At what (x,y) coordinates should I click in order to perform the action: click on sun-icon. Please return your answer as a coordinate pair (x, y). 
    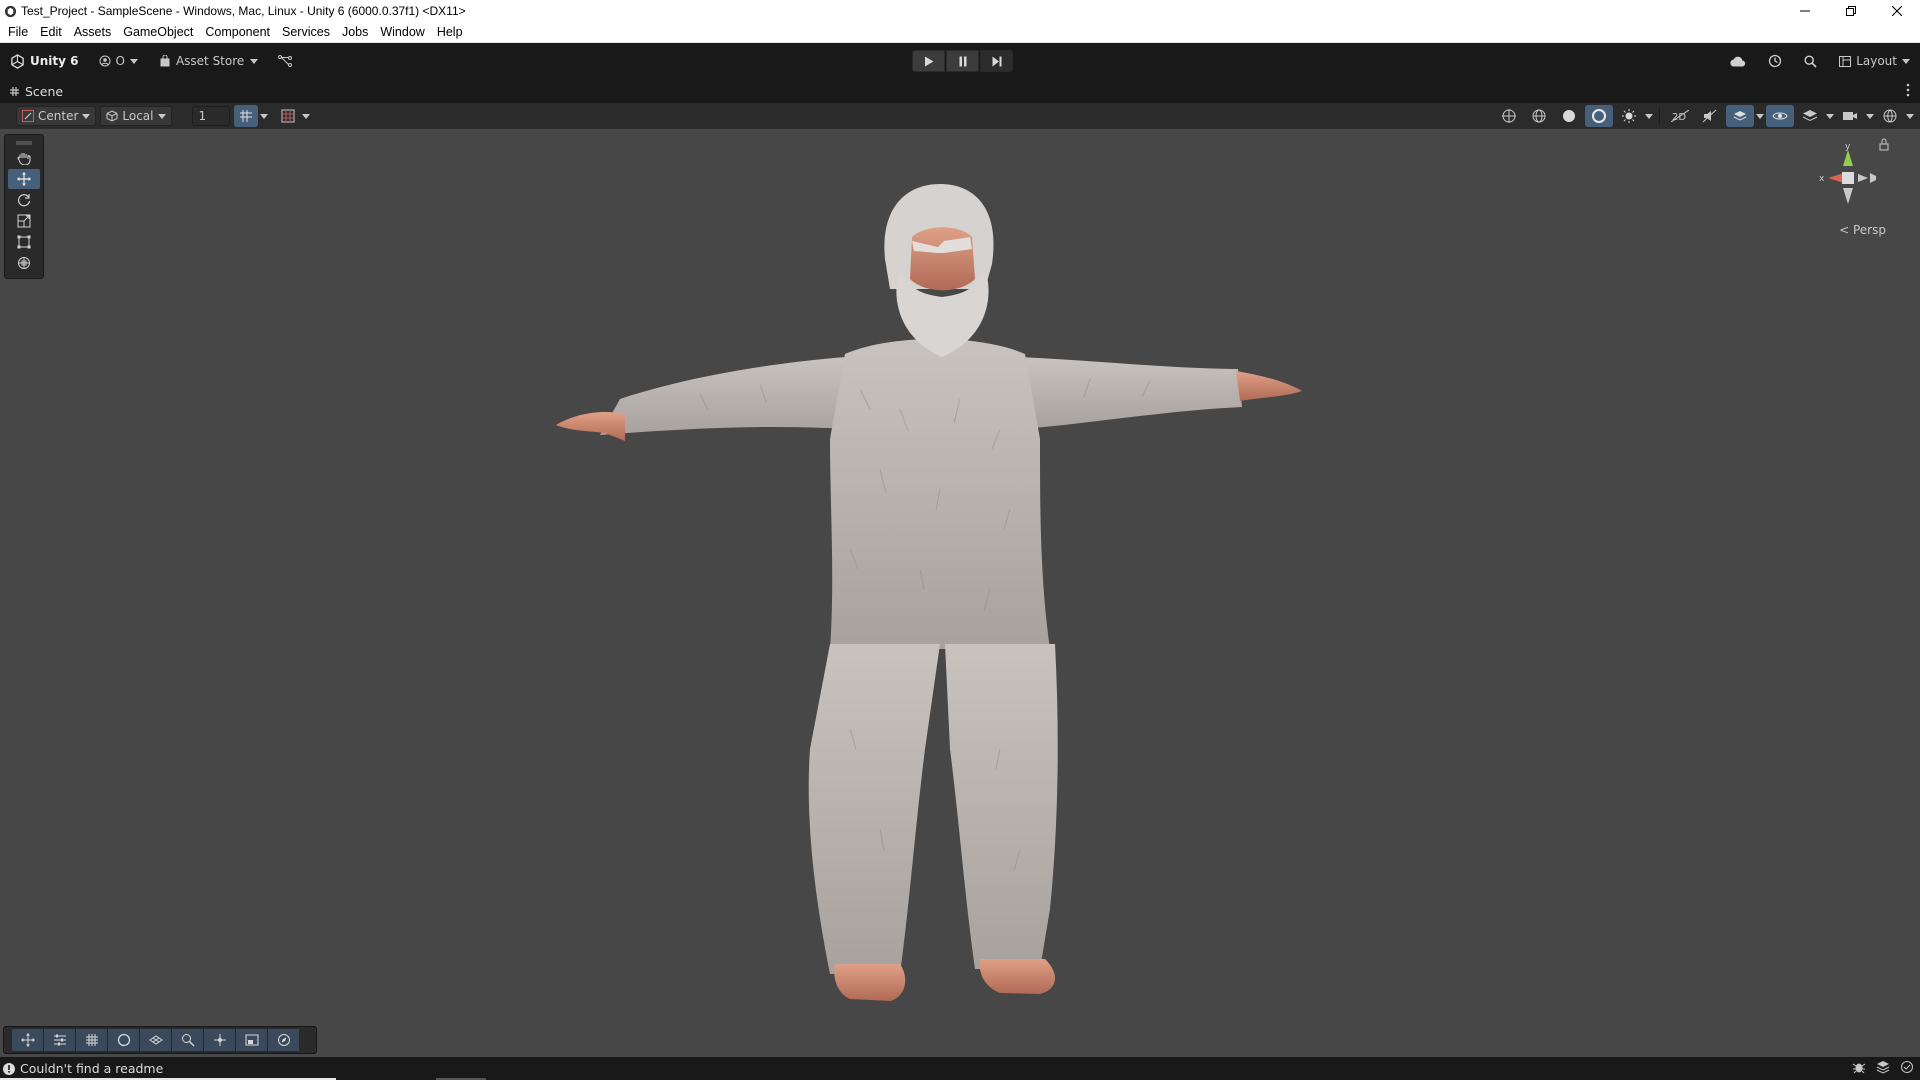
    Looking at the image, I should click on (1629, 116).